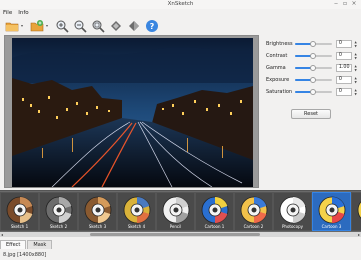  What do you see at coordinates (2, 234) in the screenshot?
I see `scroll-left-icon: ◂` at bounding box center [2, 234].